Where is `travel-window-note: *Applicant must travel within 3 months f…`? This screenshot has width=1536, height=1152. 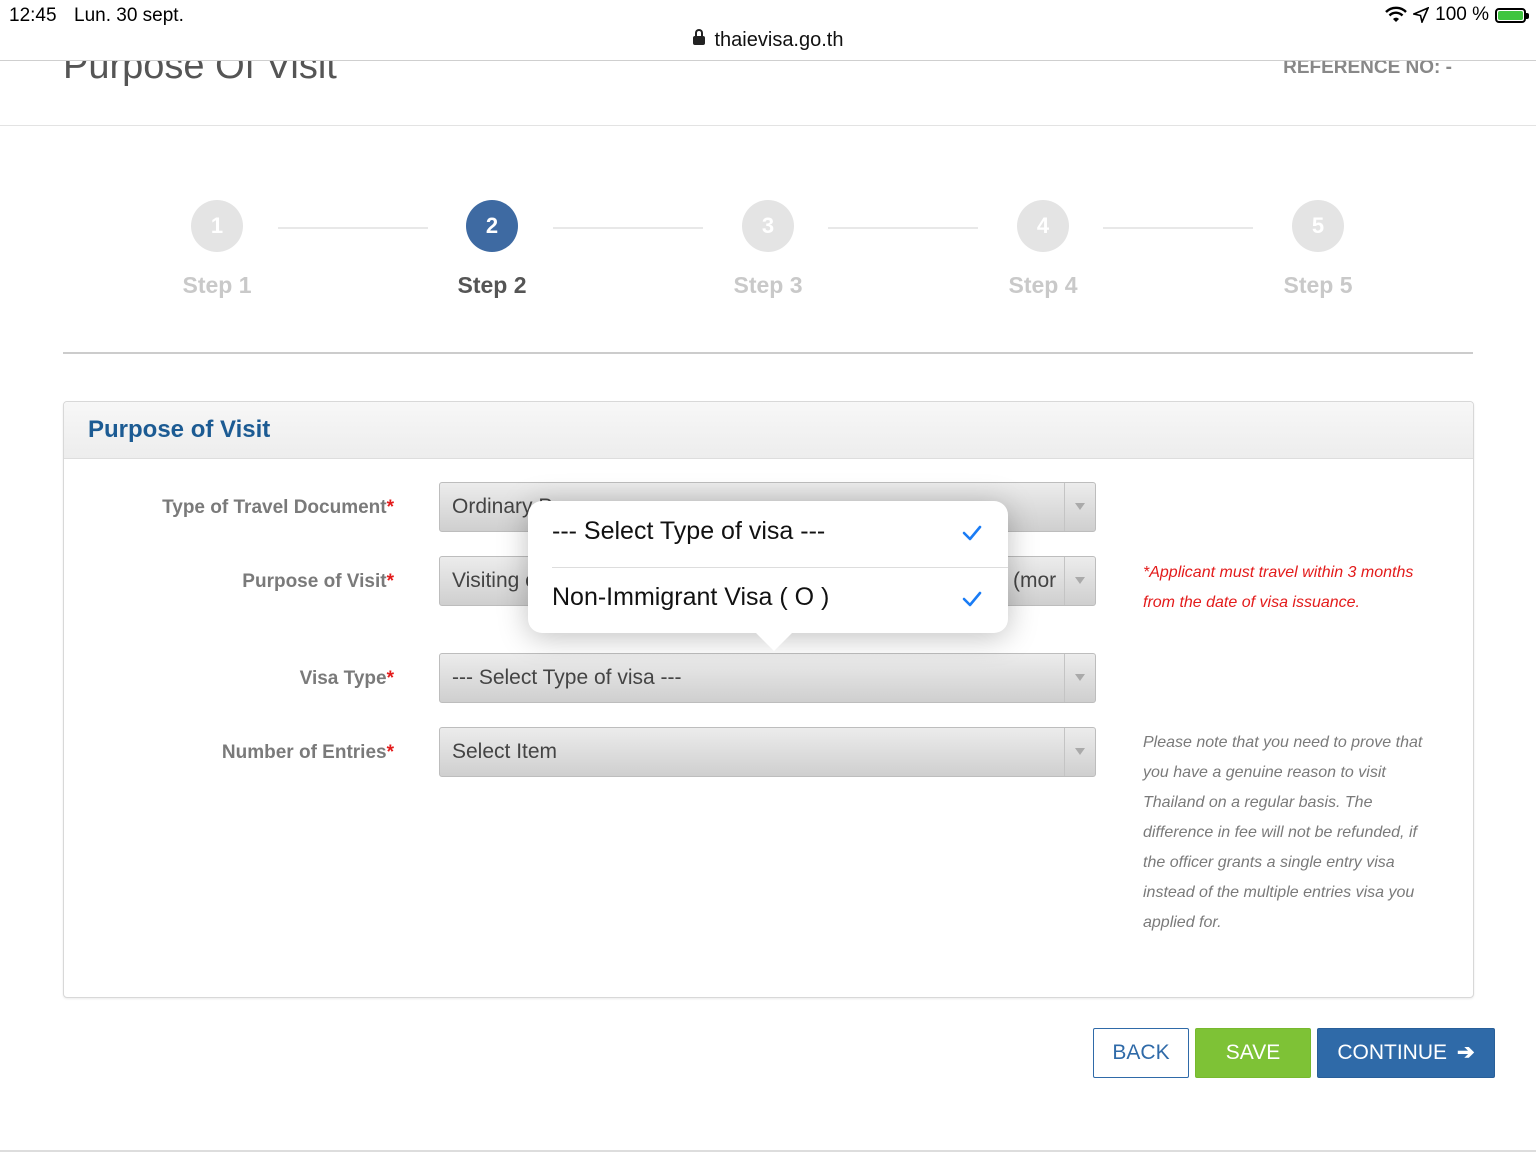 travel-window-note: *Applicant must travel within 3 months f… is located at coordinates (1278, 587).